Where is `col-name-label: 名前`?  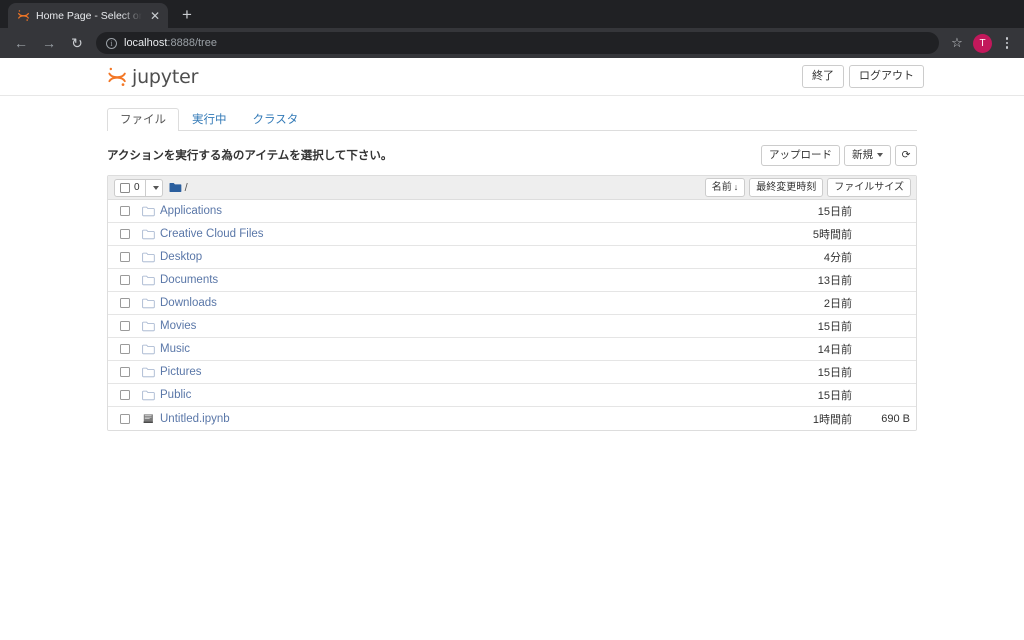 col-name-label: 名前 is located at coordinates (721, 187).